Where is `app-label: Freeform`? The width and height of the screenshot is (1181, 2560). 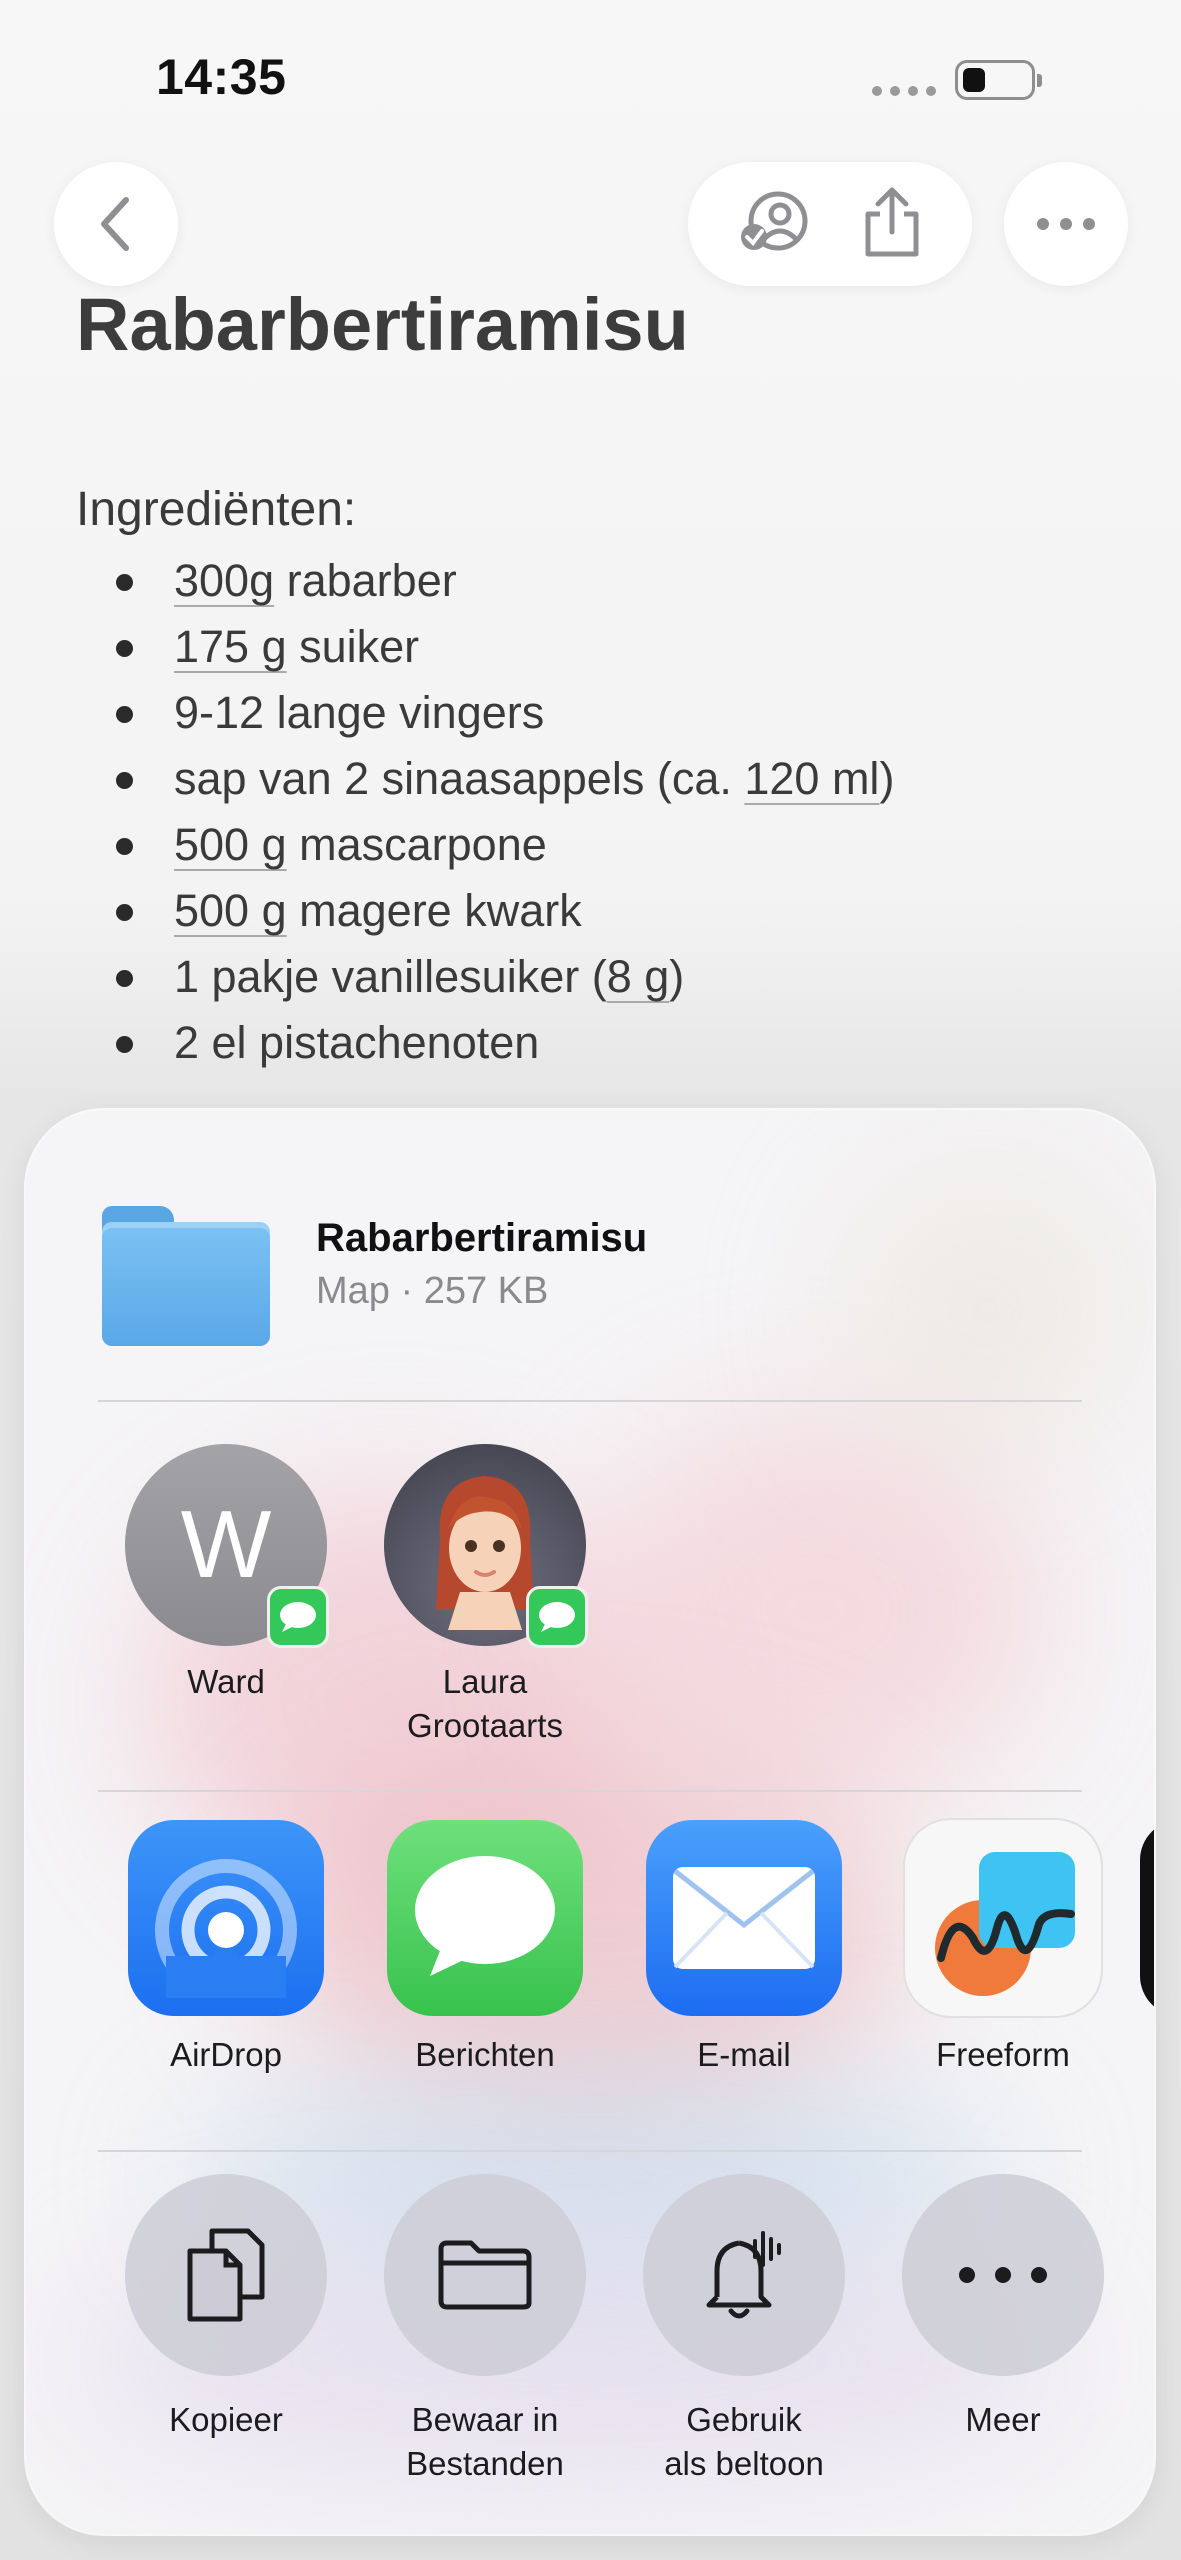 app-label: Freeform is located at coordinates (1003, 2054).